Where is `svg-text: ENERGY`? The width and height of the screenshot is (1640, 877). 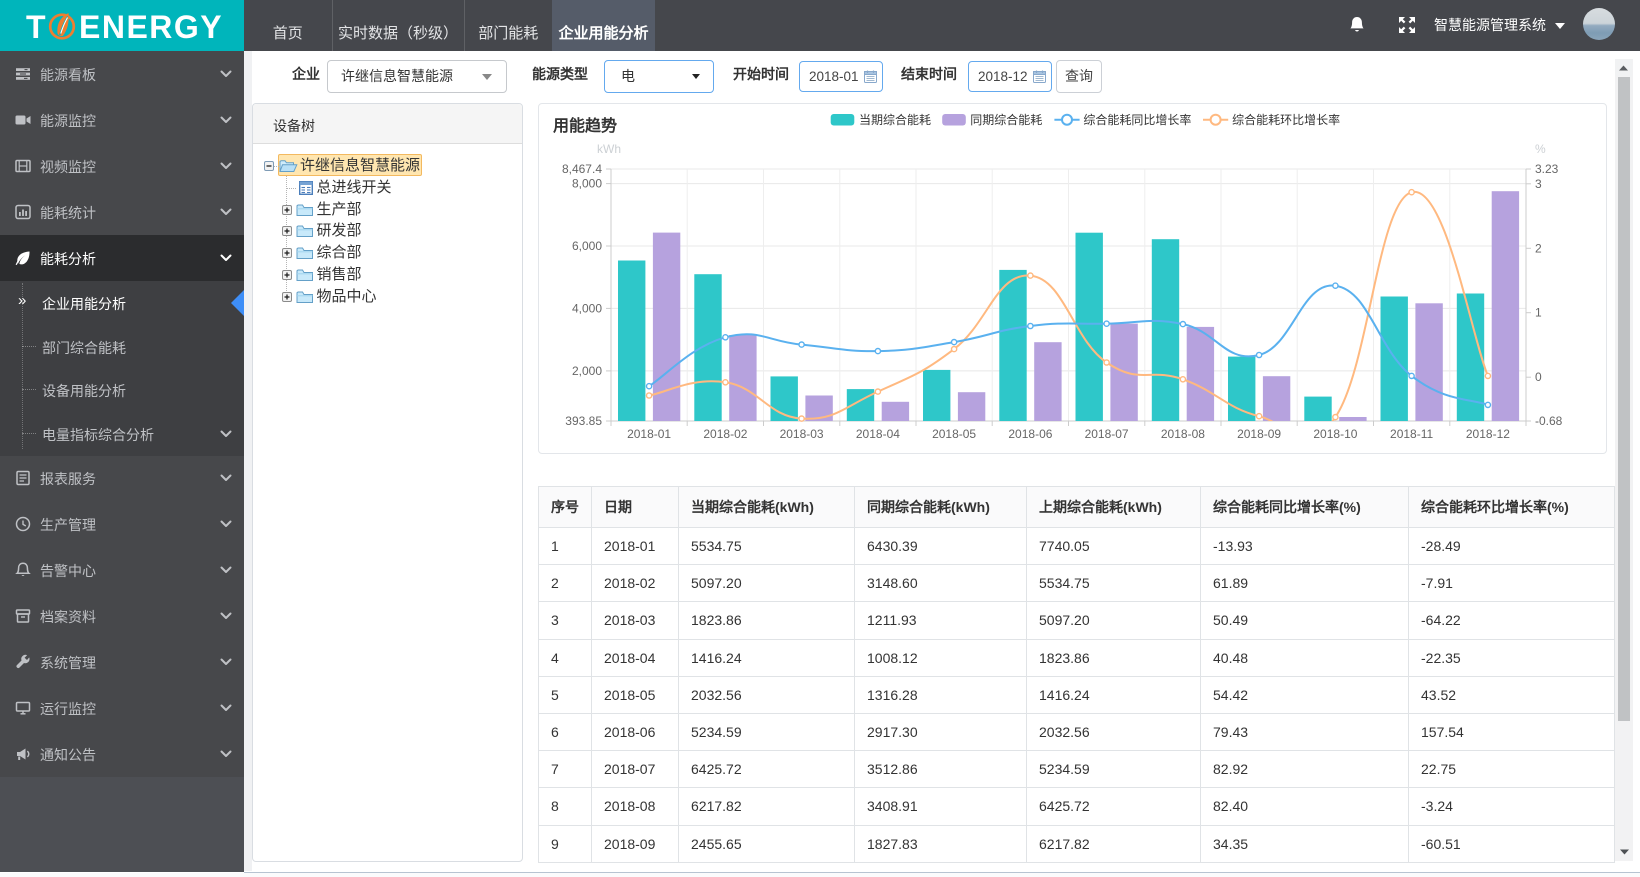 svg-text: ENERGY is located at coordinates (151, 27).